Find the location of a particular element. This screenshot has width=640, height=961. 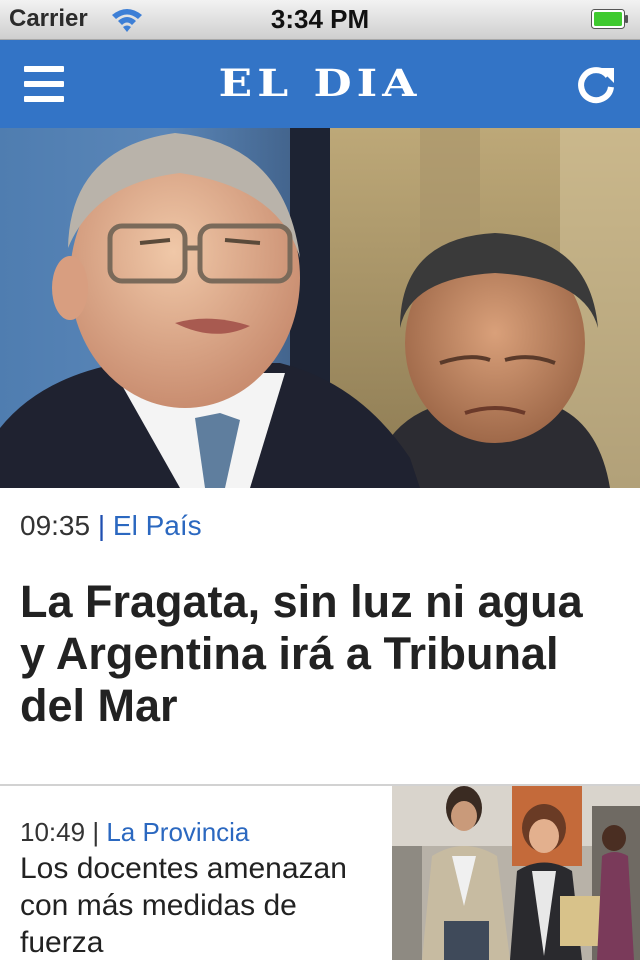

status-bar: Carrier 3:34 PM is located at coordinates (320, 20).